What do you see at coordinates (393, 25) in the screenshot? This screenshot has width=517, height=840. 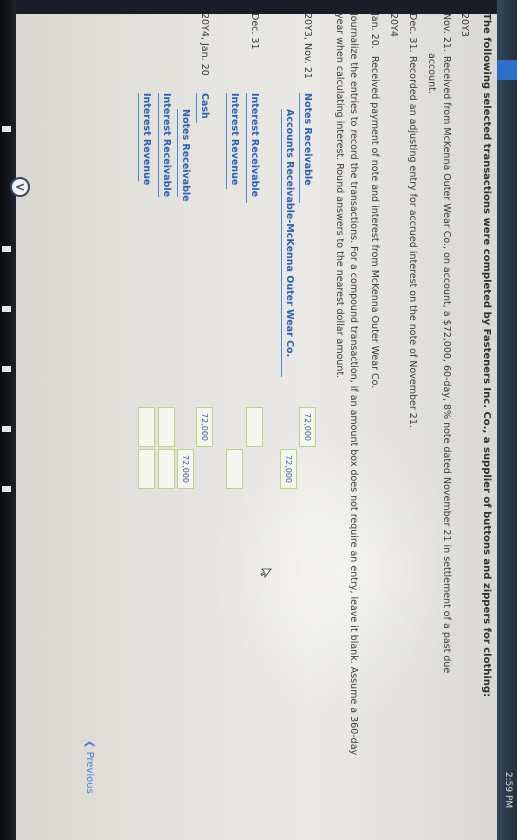 I see `event-date: 20Y4` at bounding box center [393, 25].